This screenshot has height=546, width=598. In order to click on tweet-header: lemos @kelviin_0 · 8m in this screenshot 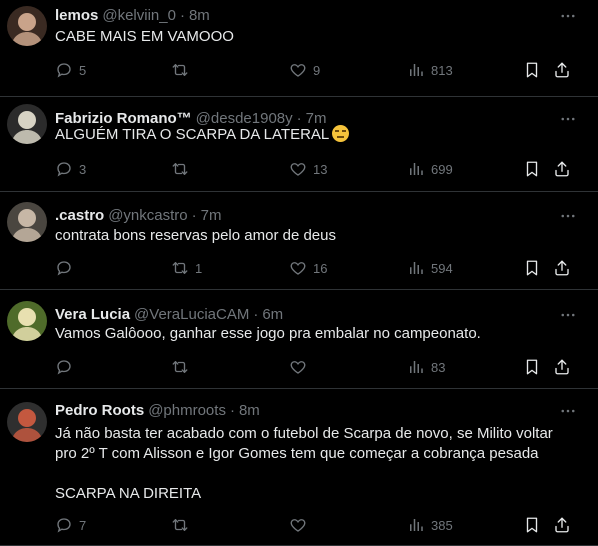, I will do `click(132, 15)`.